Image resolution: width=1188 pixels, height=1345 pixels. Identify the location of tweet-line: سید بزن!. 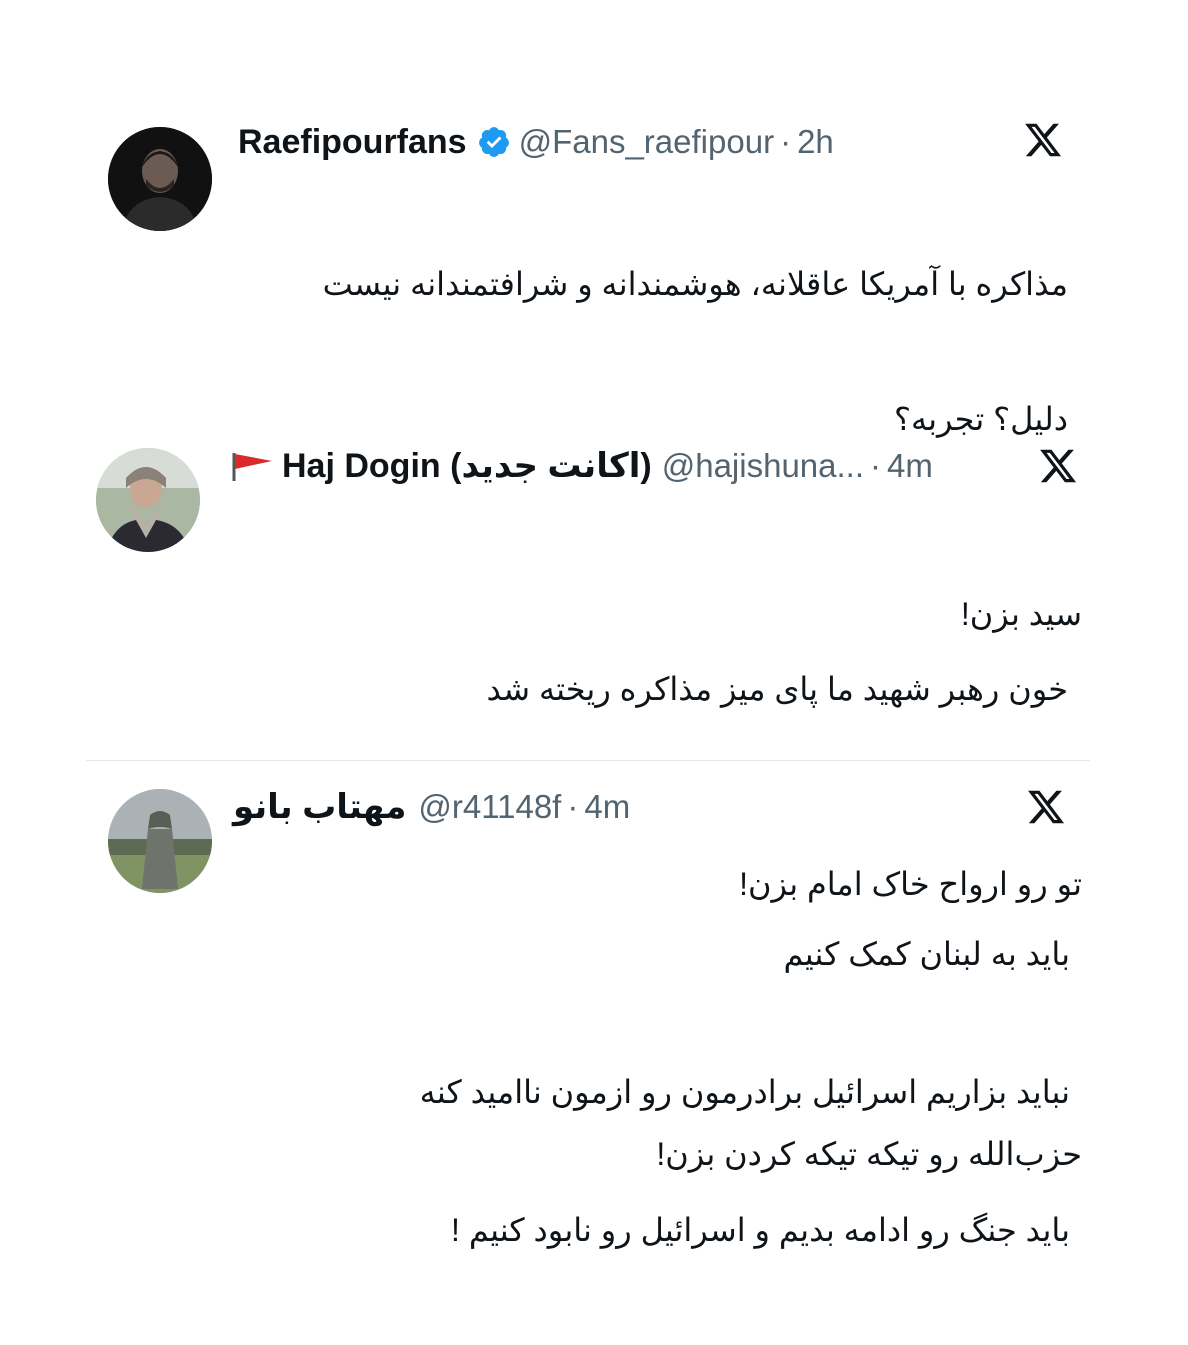
(1021, 614).